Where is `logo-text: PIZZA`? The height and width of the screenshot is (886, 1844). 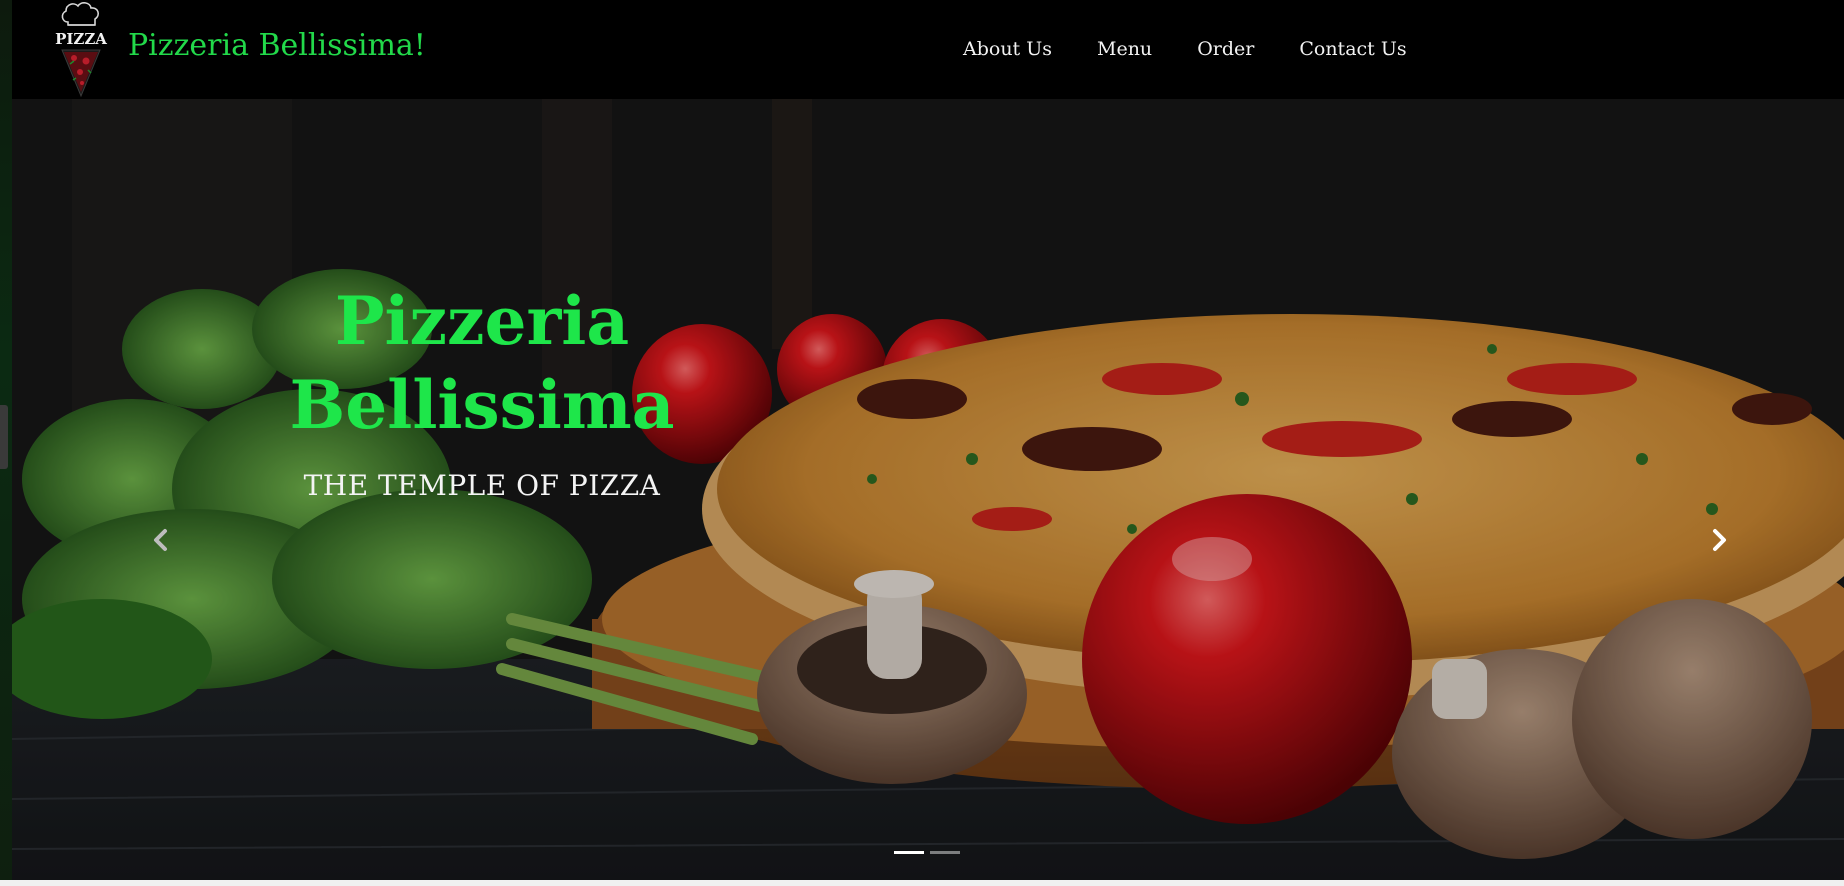 logo-text: PIZZA is located at coordinates (81, 39).